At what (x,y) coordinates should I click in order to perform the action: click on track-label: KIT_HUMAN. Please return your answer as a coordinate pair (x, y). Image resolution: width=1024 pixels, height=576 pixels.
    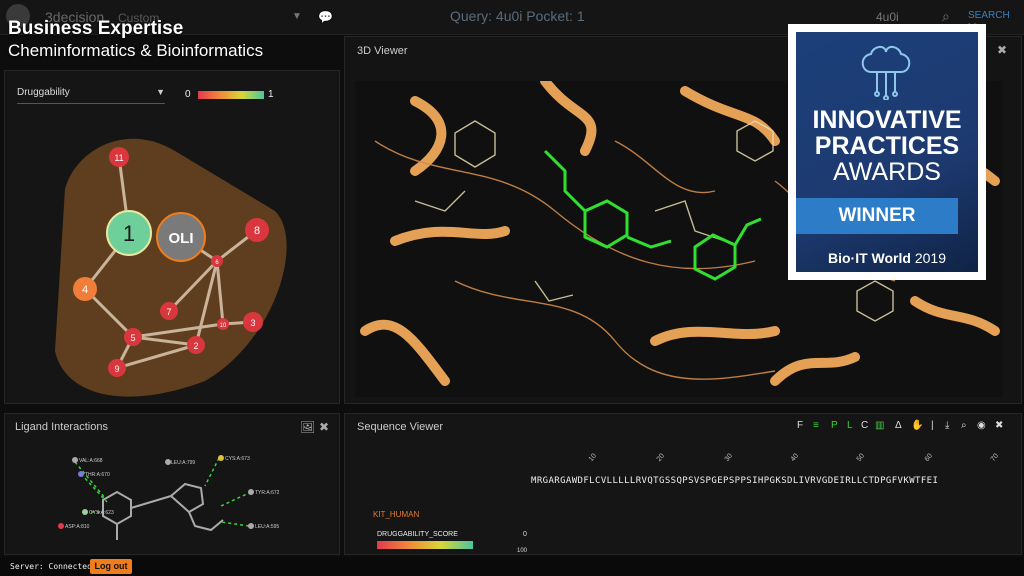
    Looking at the image, I should click on (396, 514).